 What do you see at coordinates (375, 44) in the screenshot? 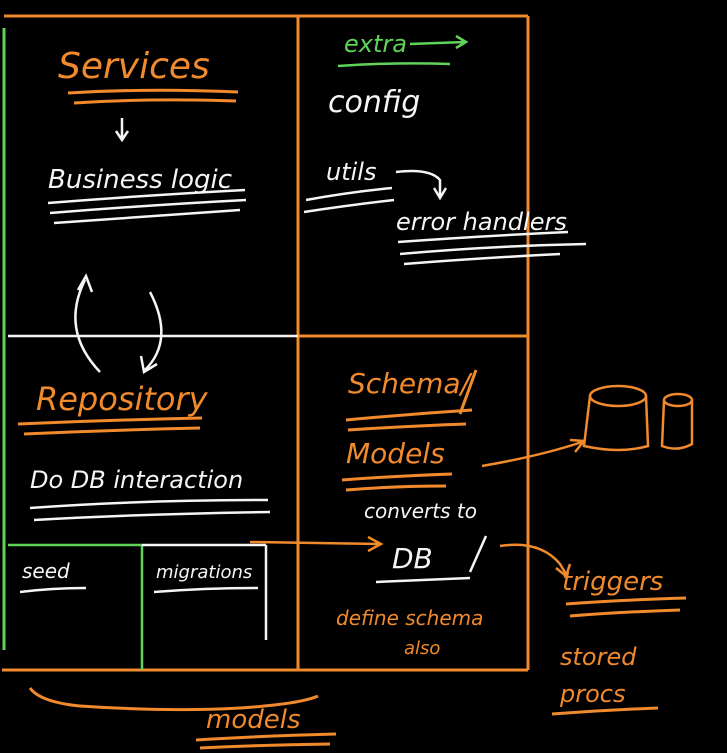
I see `extra-label: extra` at bounding box center [375, 44].